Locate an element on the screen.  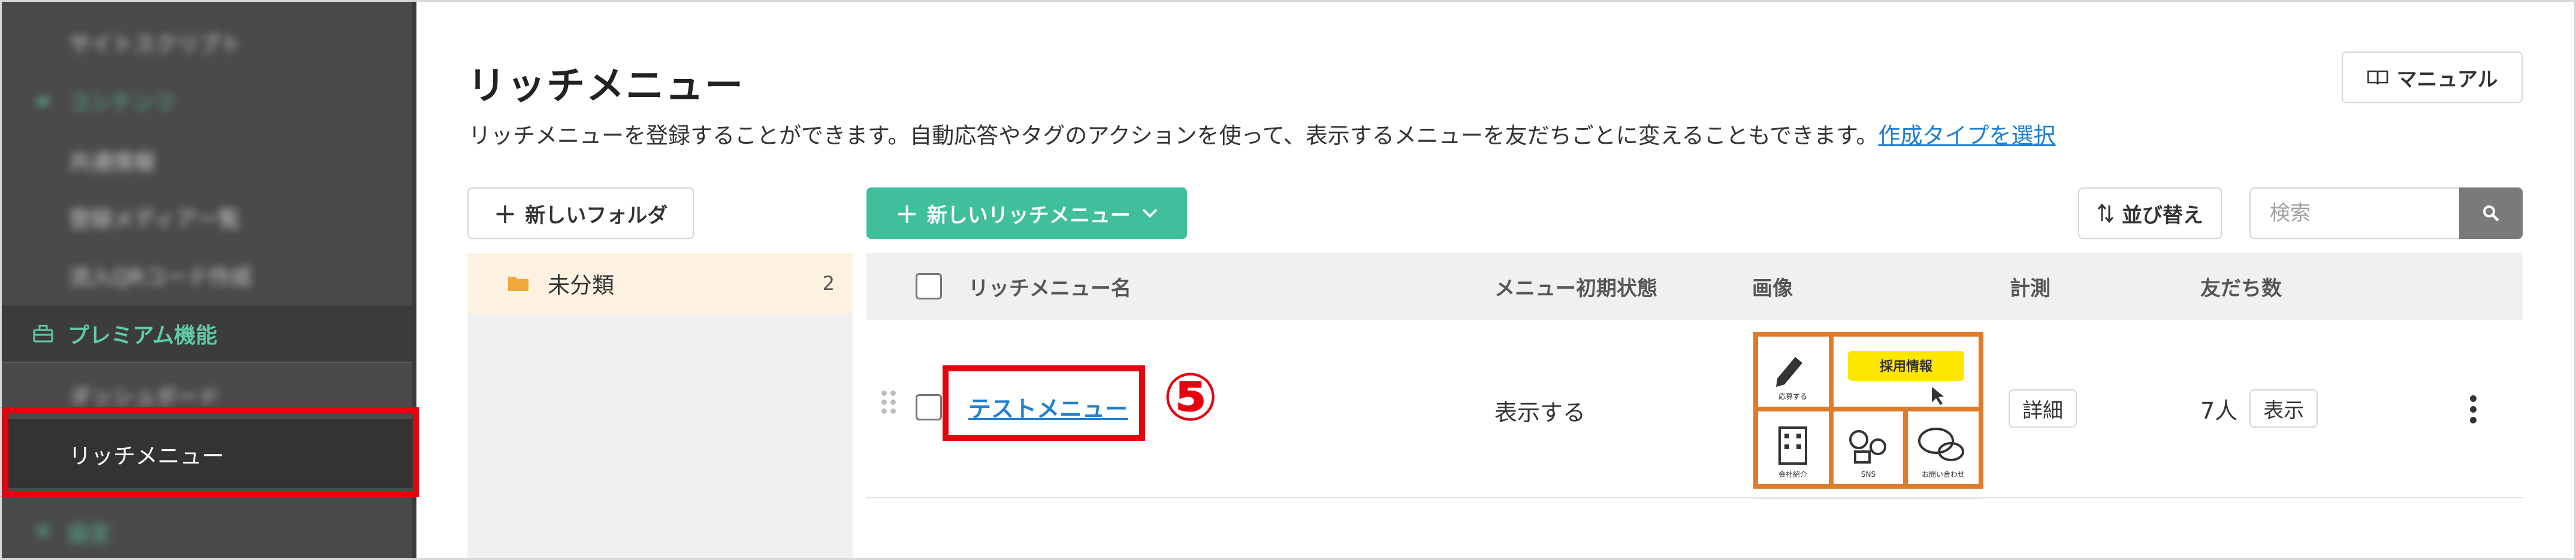
column-header-friends: 友だち数 is located at coordinates (2241, 288).